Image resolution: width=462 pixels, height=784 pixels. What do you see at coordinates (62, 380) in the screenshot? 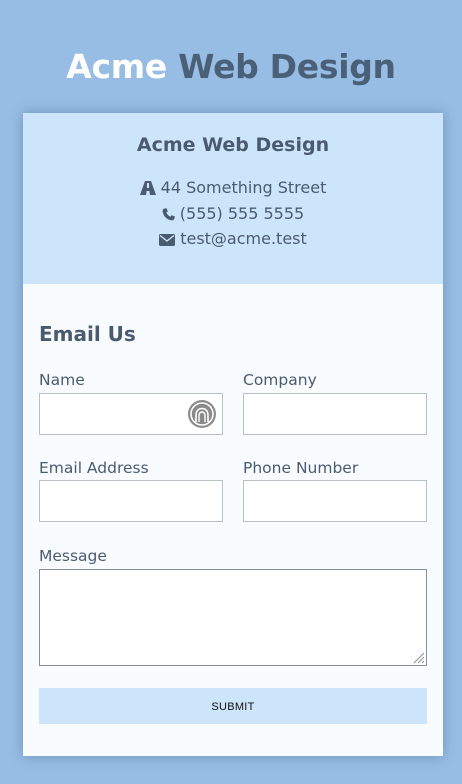
I see `name-label: Name` at bounding box center [62, 380].